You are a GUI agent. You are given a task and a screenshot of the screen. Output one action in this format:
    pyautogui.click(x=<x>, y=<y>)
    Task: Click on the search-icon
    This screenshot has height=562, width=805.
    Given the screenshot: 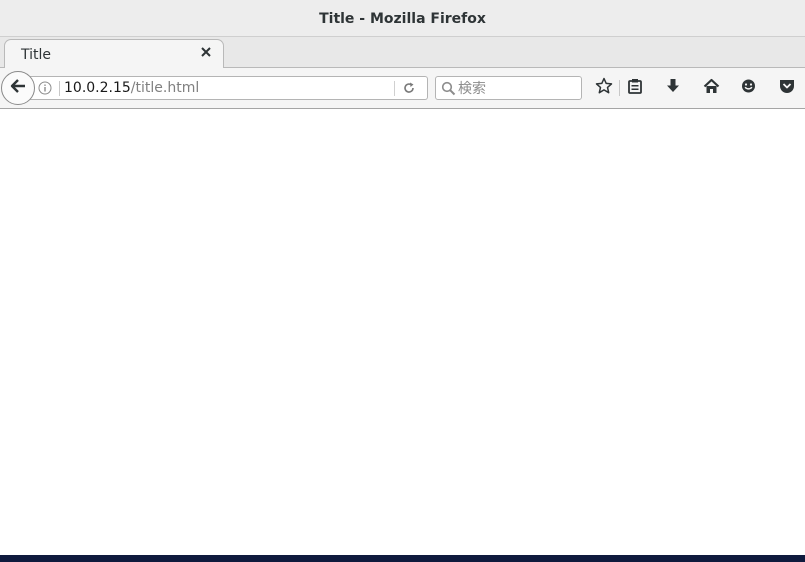 What is the action you would take?
    pyautogui.click(x=448, y=88)
    